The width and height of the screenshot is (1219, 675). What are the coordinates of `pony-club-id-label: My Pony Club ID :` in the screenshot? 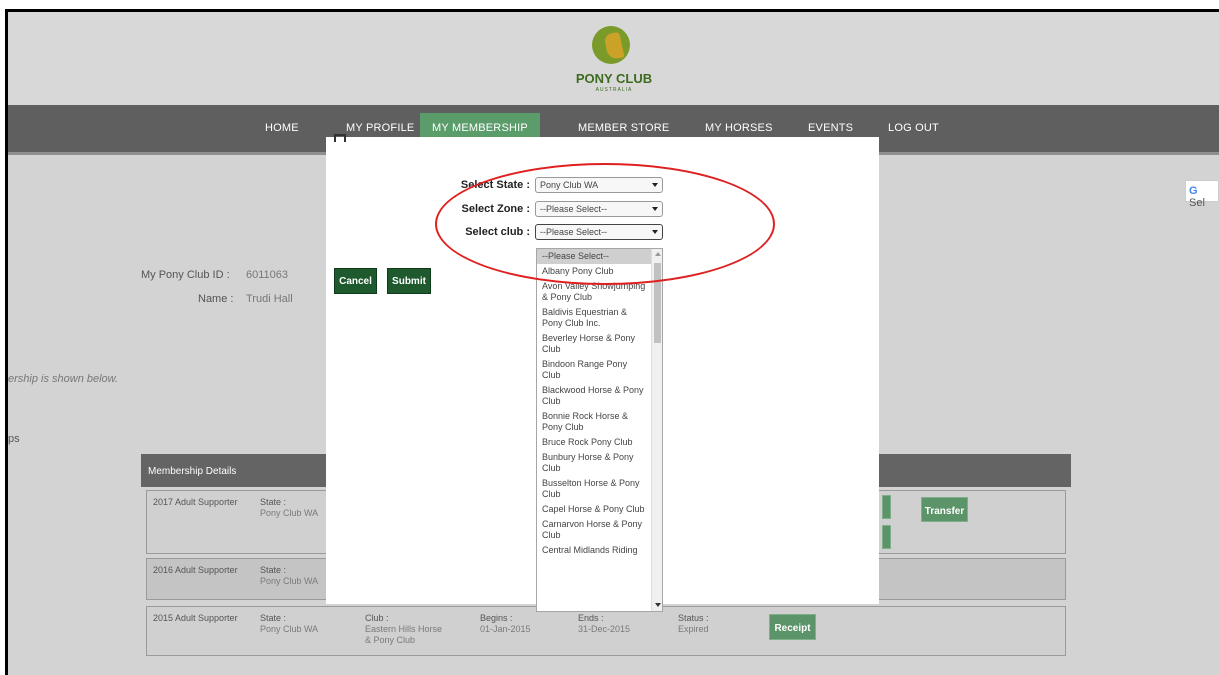 It's located at (185, 275).